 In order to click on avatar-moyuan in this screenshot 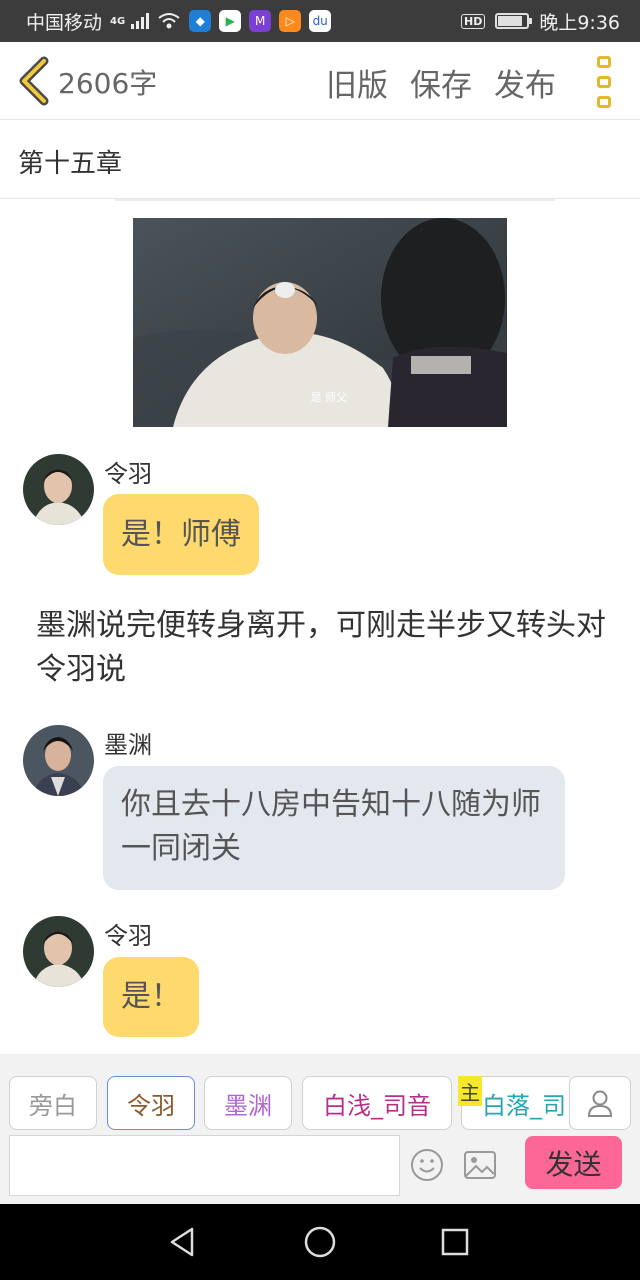, I will do `click(58, 760)`.